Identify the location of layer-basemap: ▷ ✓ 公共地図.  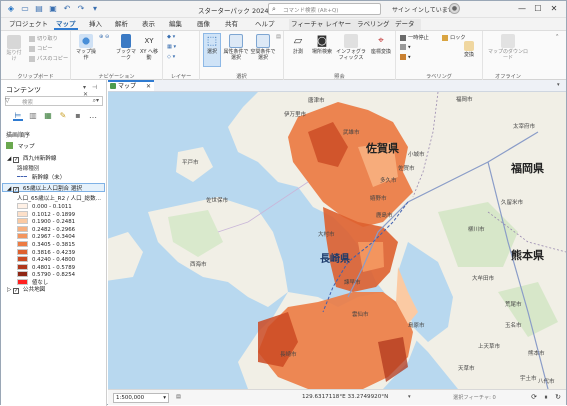
(26, 289).